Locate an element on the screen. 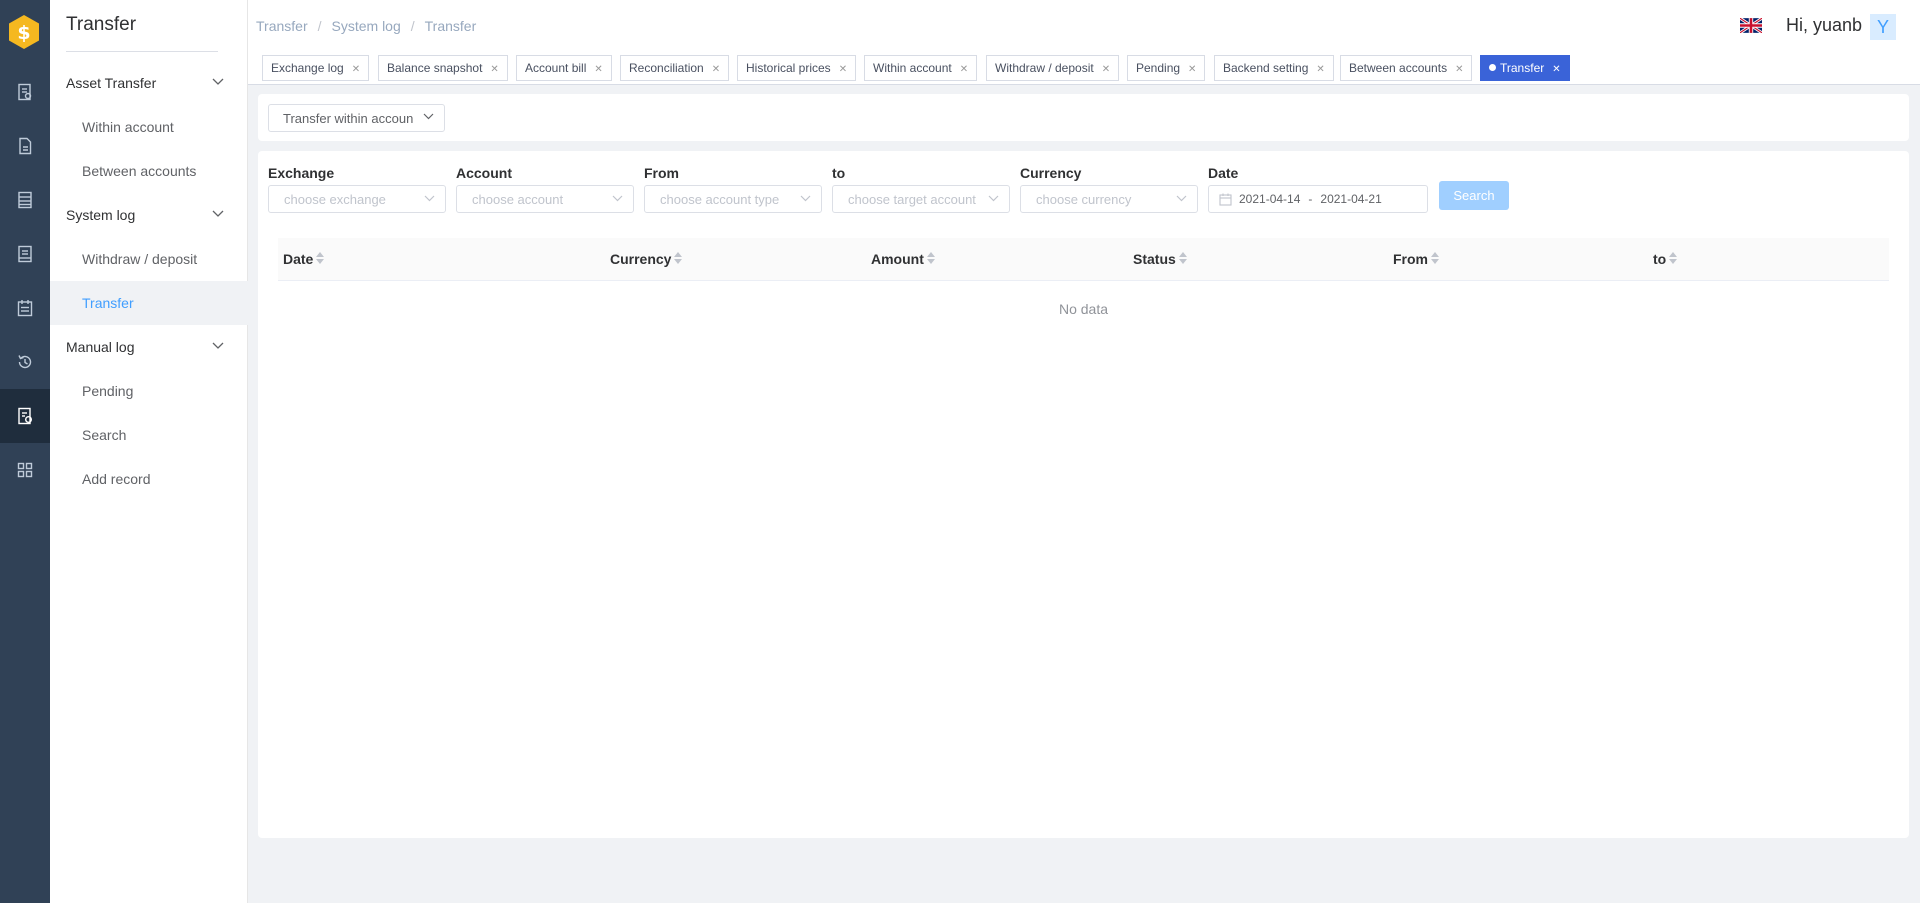 The image size is (1920, 903). column-label: Status is located at coordinates (1154, 259).